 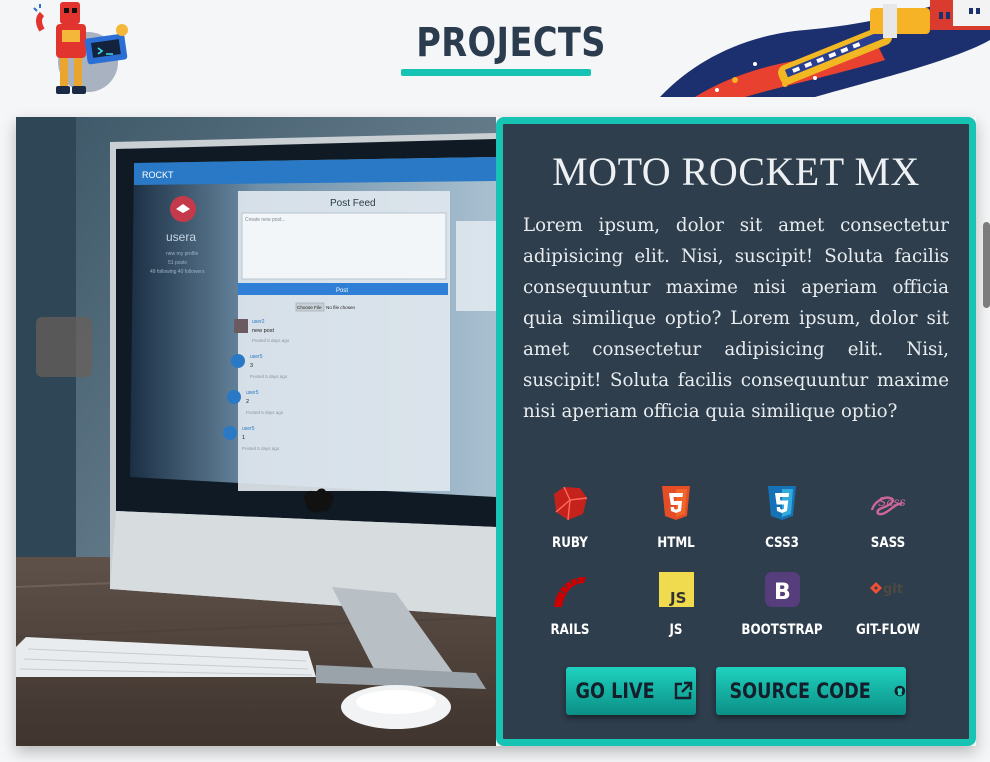 I want to click on rocket-train-illustration, so click(x=825, y=48).